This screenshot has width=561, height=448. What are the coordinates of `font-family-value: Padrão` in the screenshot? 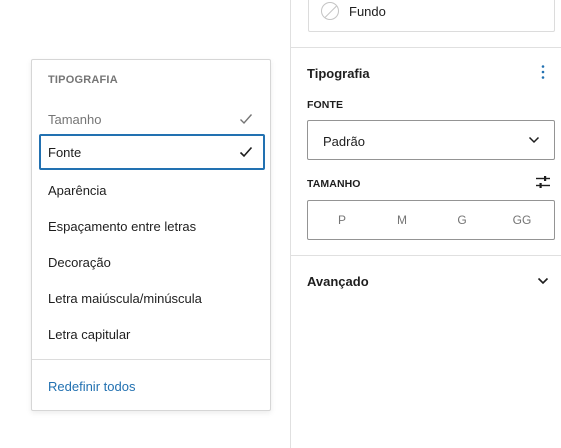 It's located at (344, 141).